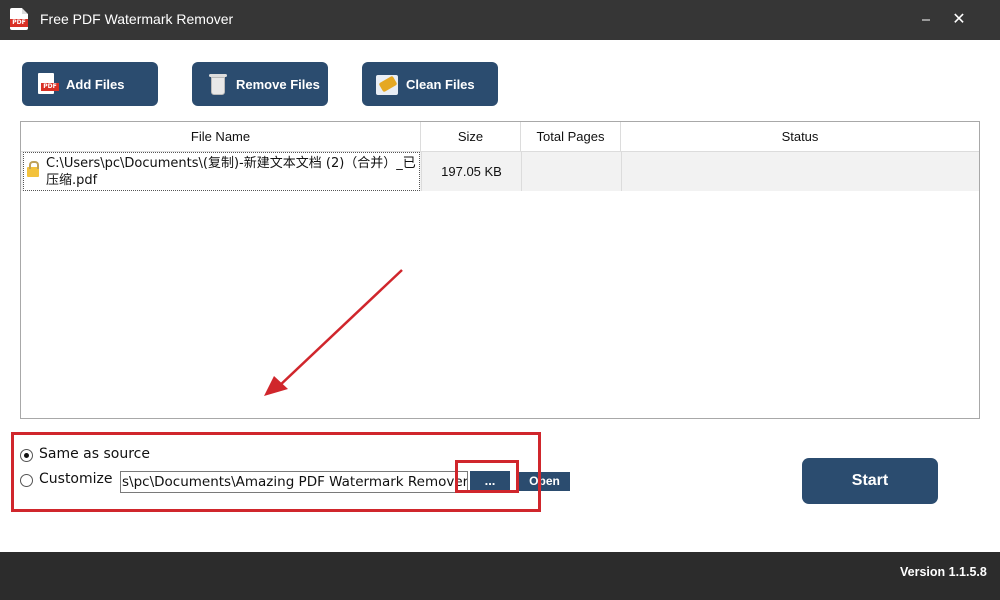 This screenshot has width=1000, height=600. Describe the element at coordinates (926, 19) in the screenshot. I see `minimize-button: ⎯` at that location.